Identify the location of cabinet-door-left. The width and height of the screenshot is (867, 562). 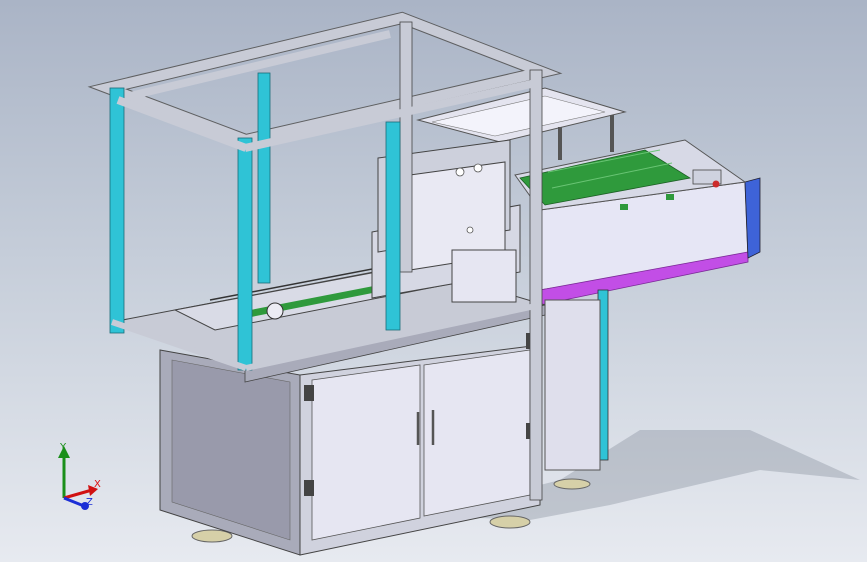
(366, 452).